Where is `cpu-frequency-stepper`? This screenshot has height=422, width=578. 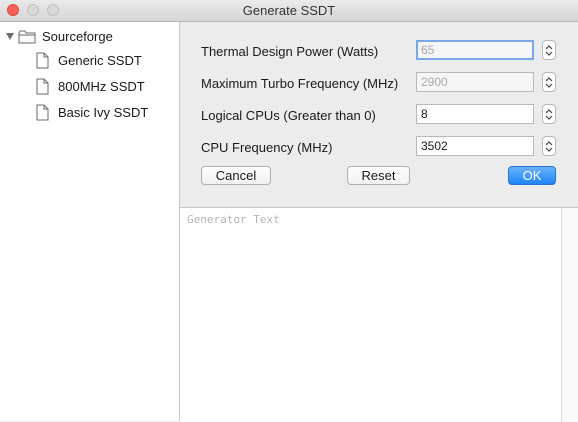
cpu-frequency-stepper is located at coordinates (549, 146).